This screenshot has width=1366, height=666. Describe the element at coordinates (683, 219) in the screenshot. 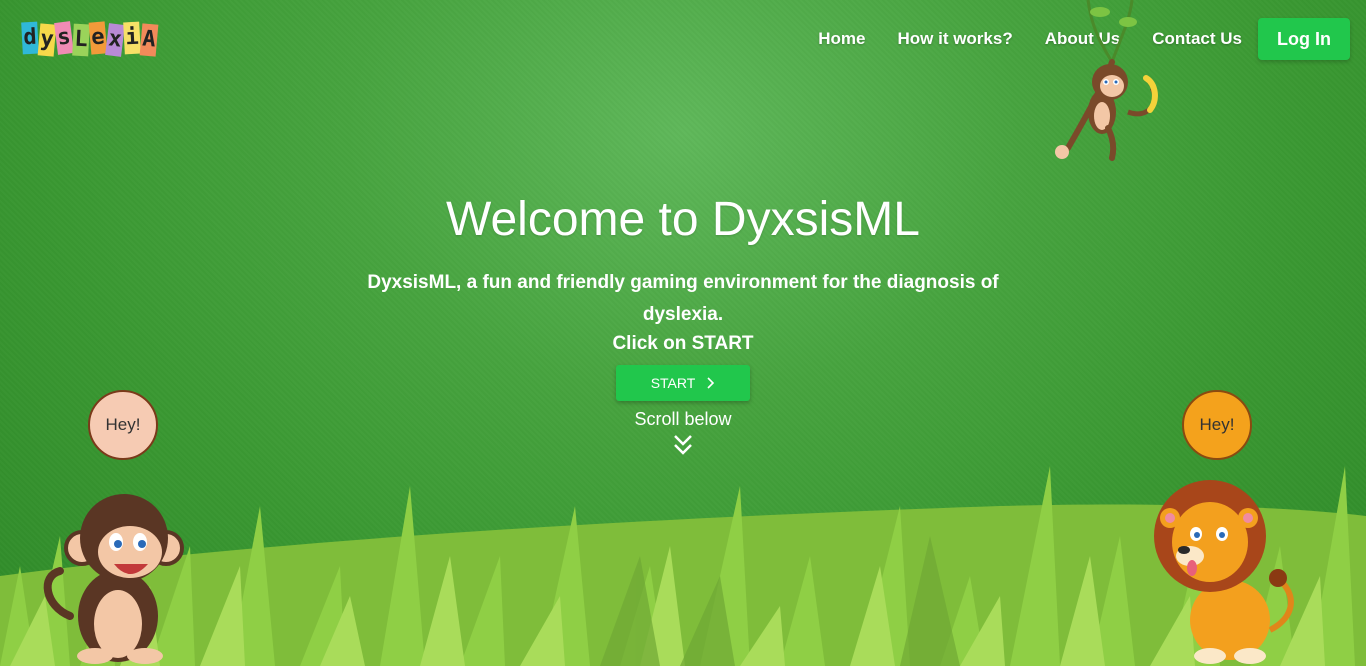

I see `page-title: Welcome to DyxsisML` at that location.